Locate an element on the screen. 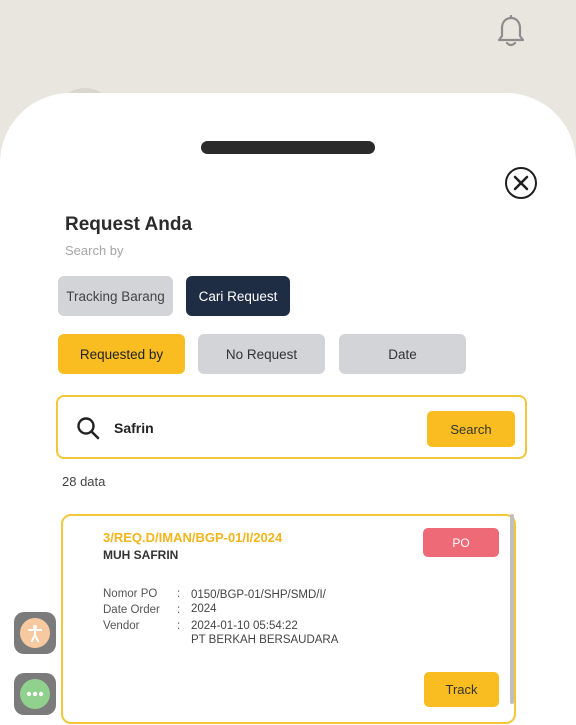 This screenshot has height=725, width=576. request-id: 3/REQ.D/IMAN/BGP-01/I/2024 is located at coordinates (193, 537).